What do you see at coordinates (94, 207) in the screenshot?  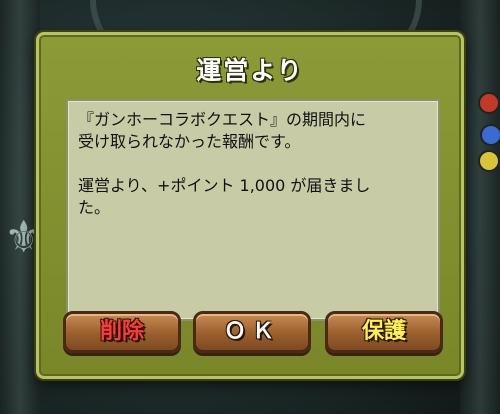 I see `message-line: た。` at bounding box center [94, 207].